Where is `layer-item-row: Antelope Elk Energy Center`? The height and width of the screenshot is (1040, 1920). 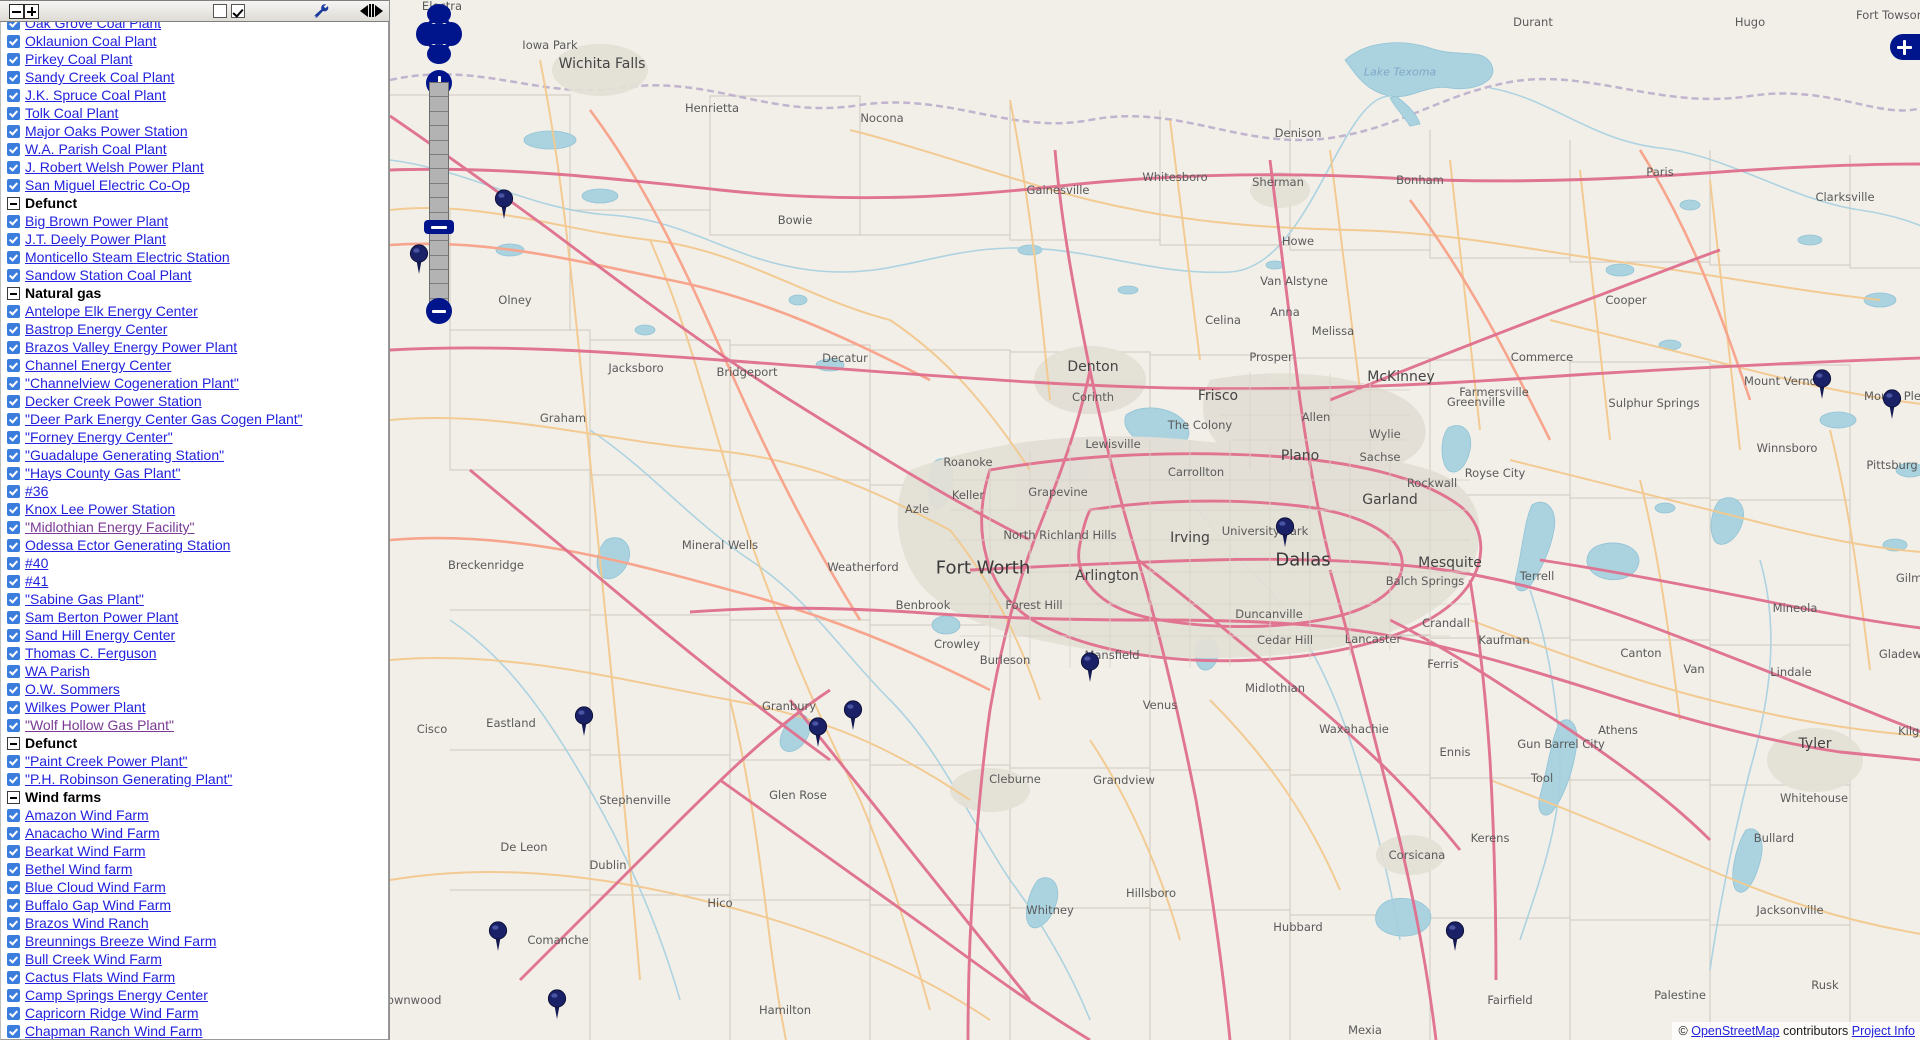 layer-item-row: Antelope Elk Energy Center is located at coordinates (194, 311).